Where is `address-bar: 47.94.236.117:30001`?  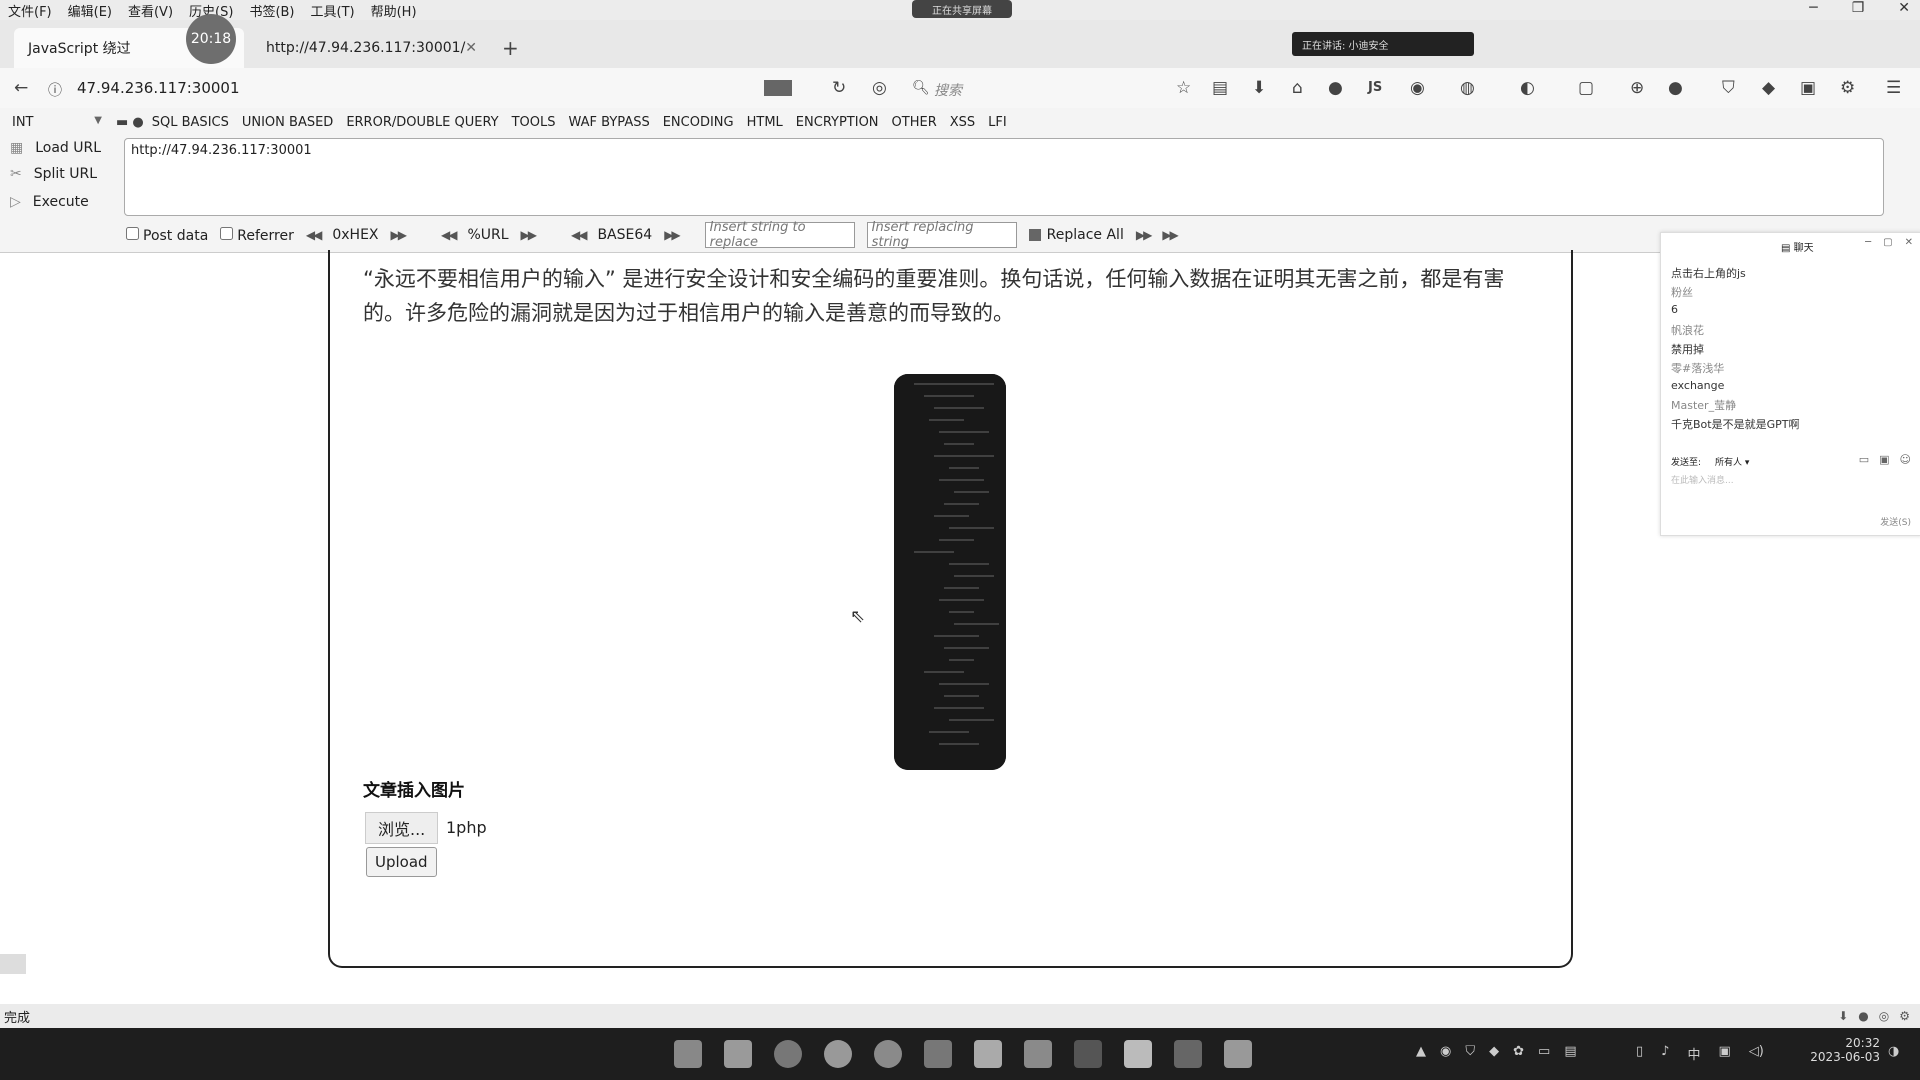
address-bar: 47.94.236.117:30001 is located at coordinates (158, 88).